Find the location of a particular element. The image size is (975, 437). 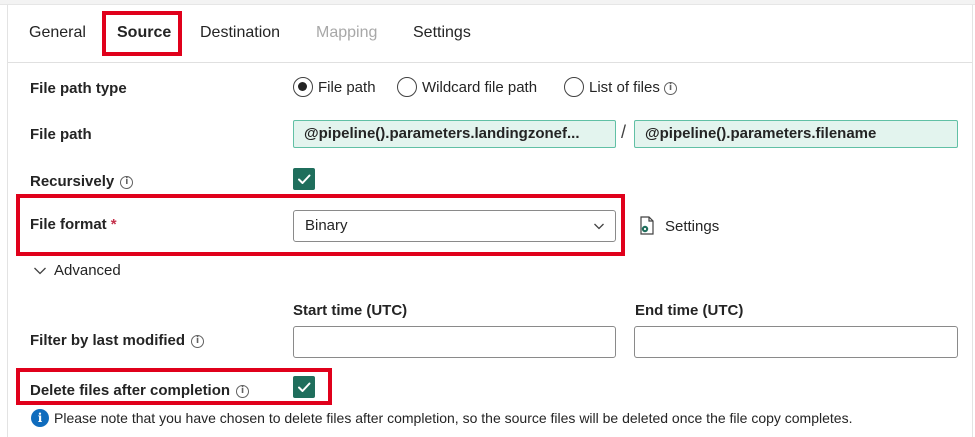

recursively-checkbox is located at coordinates (304, 179).